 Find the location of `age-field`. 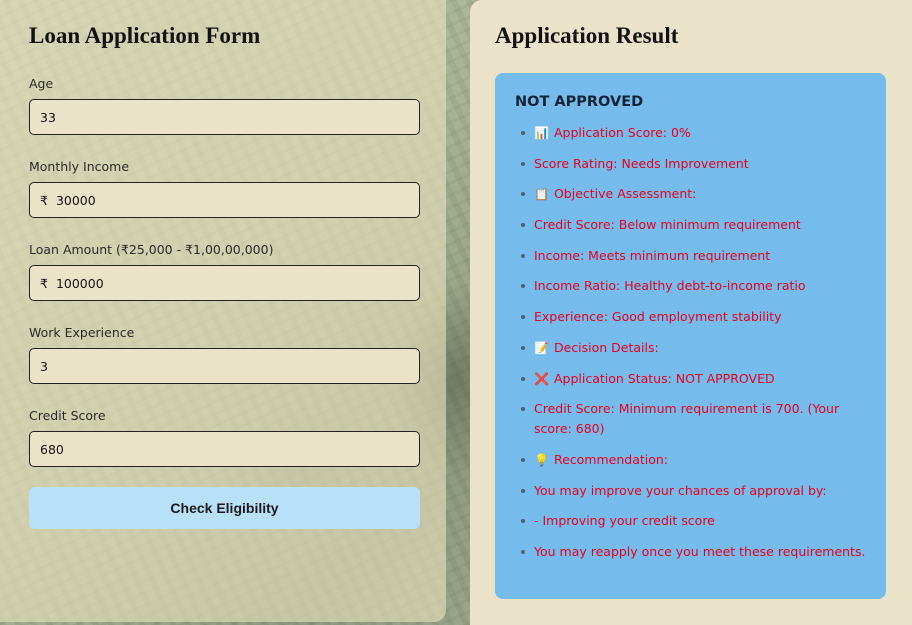

age-field is located at coordinates (224, 117).